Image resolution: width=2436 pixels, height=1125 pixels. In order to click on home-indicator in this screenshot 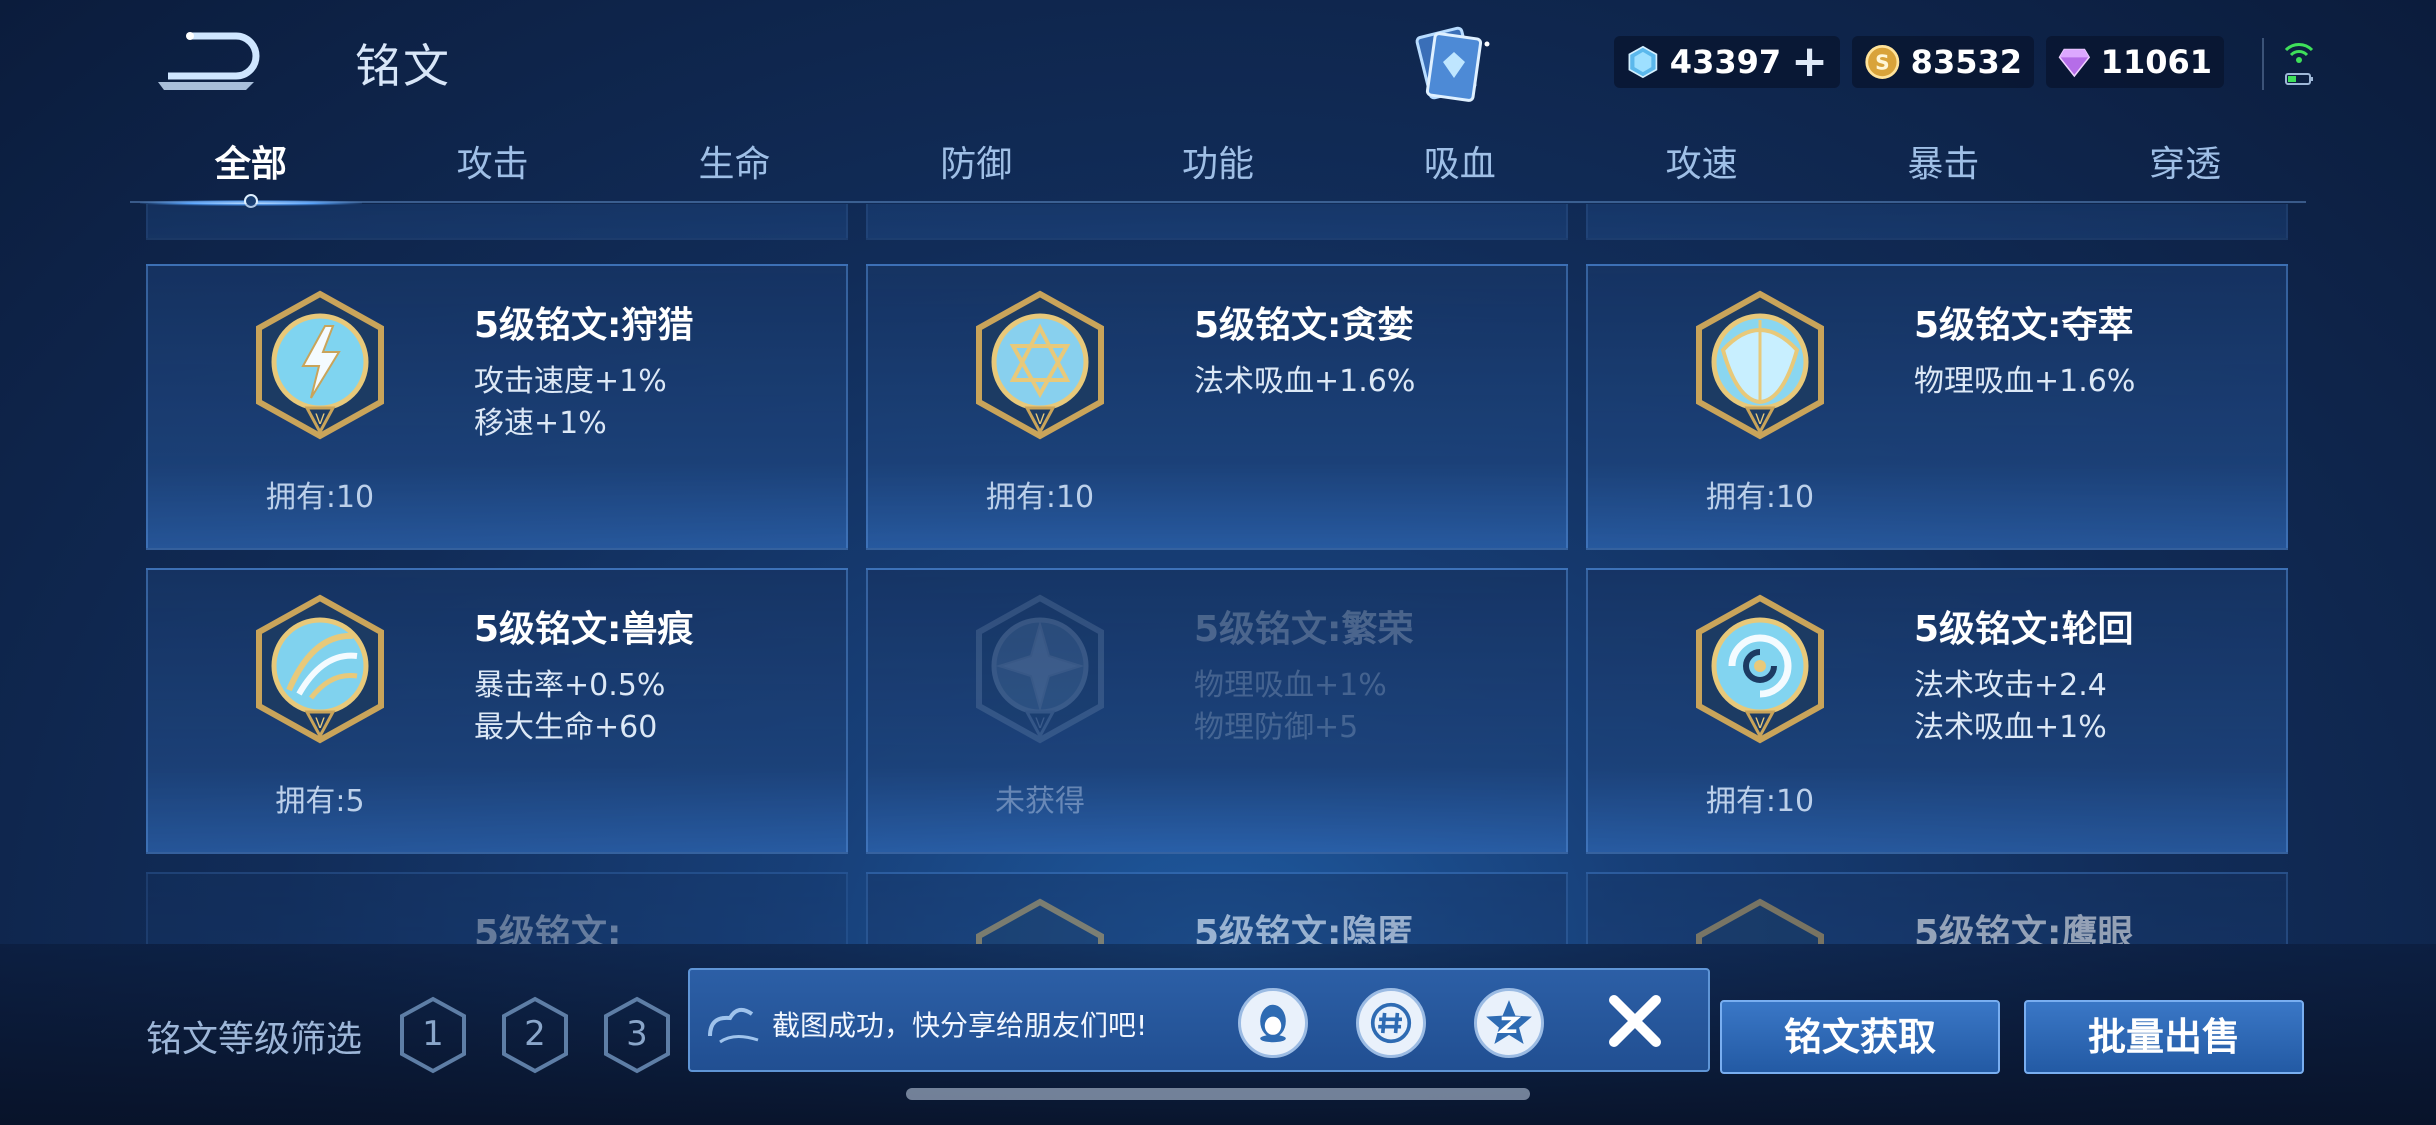, I will do `click(1218, 1094)`.